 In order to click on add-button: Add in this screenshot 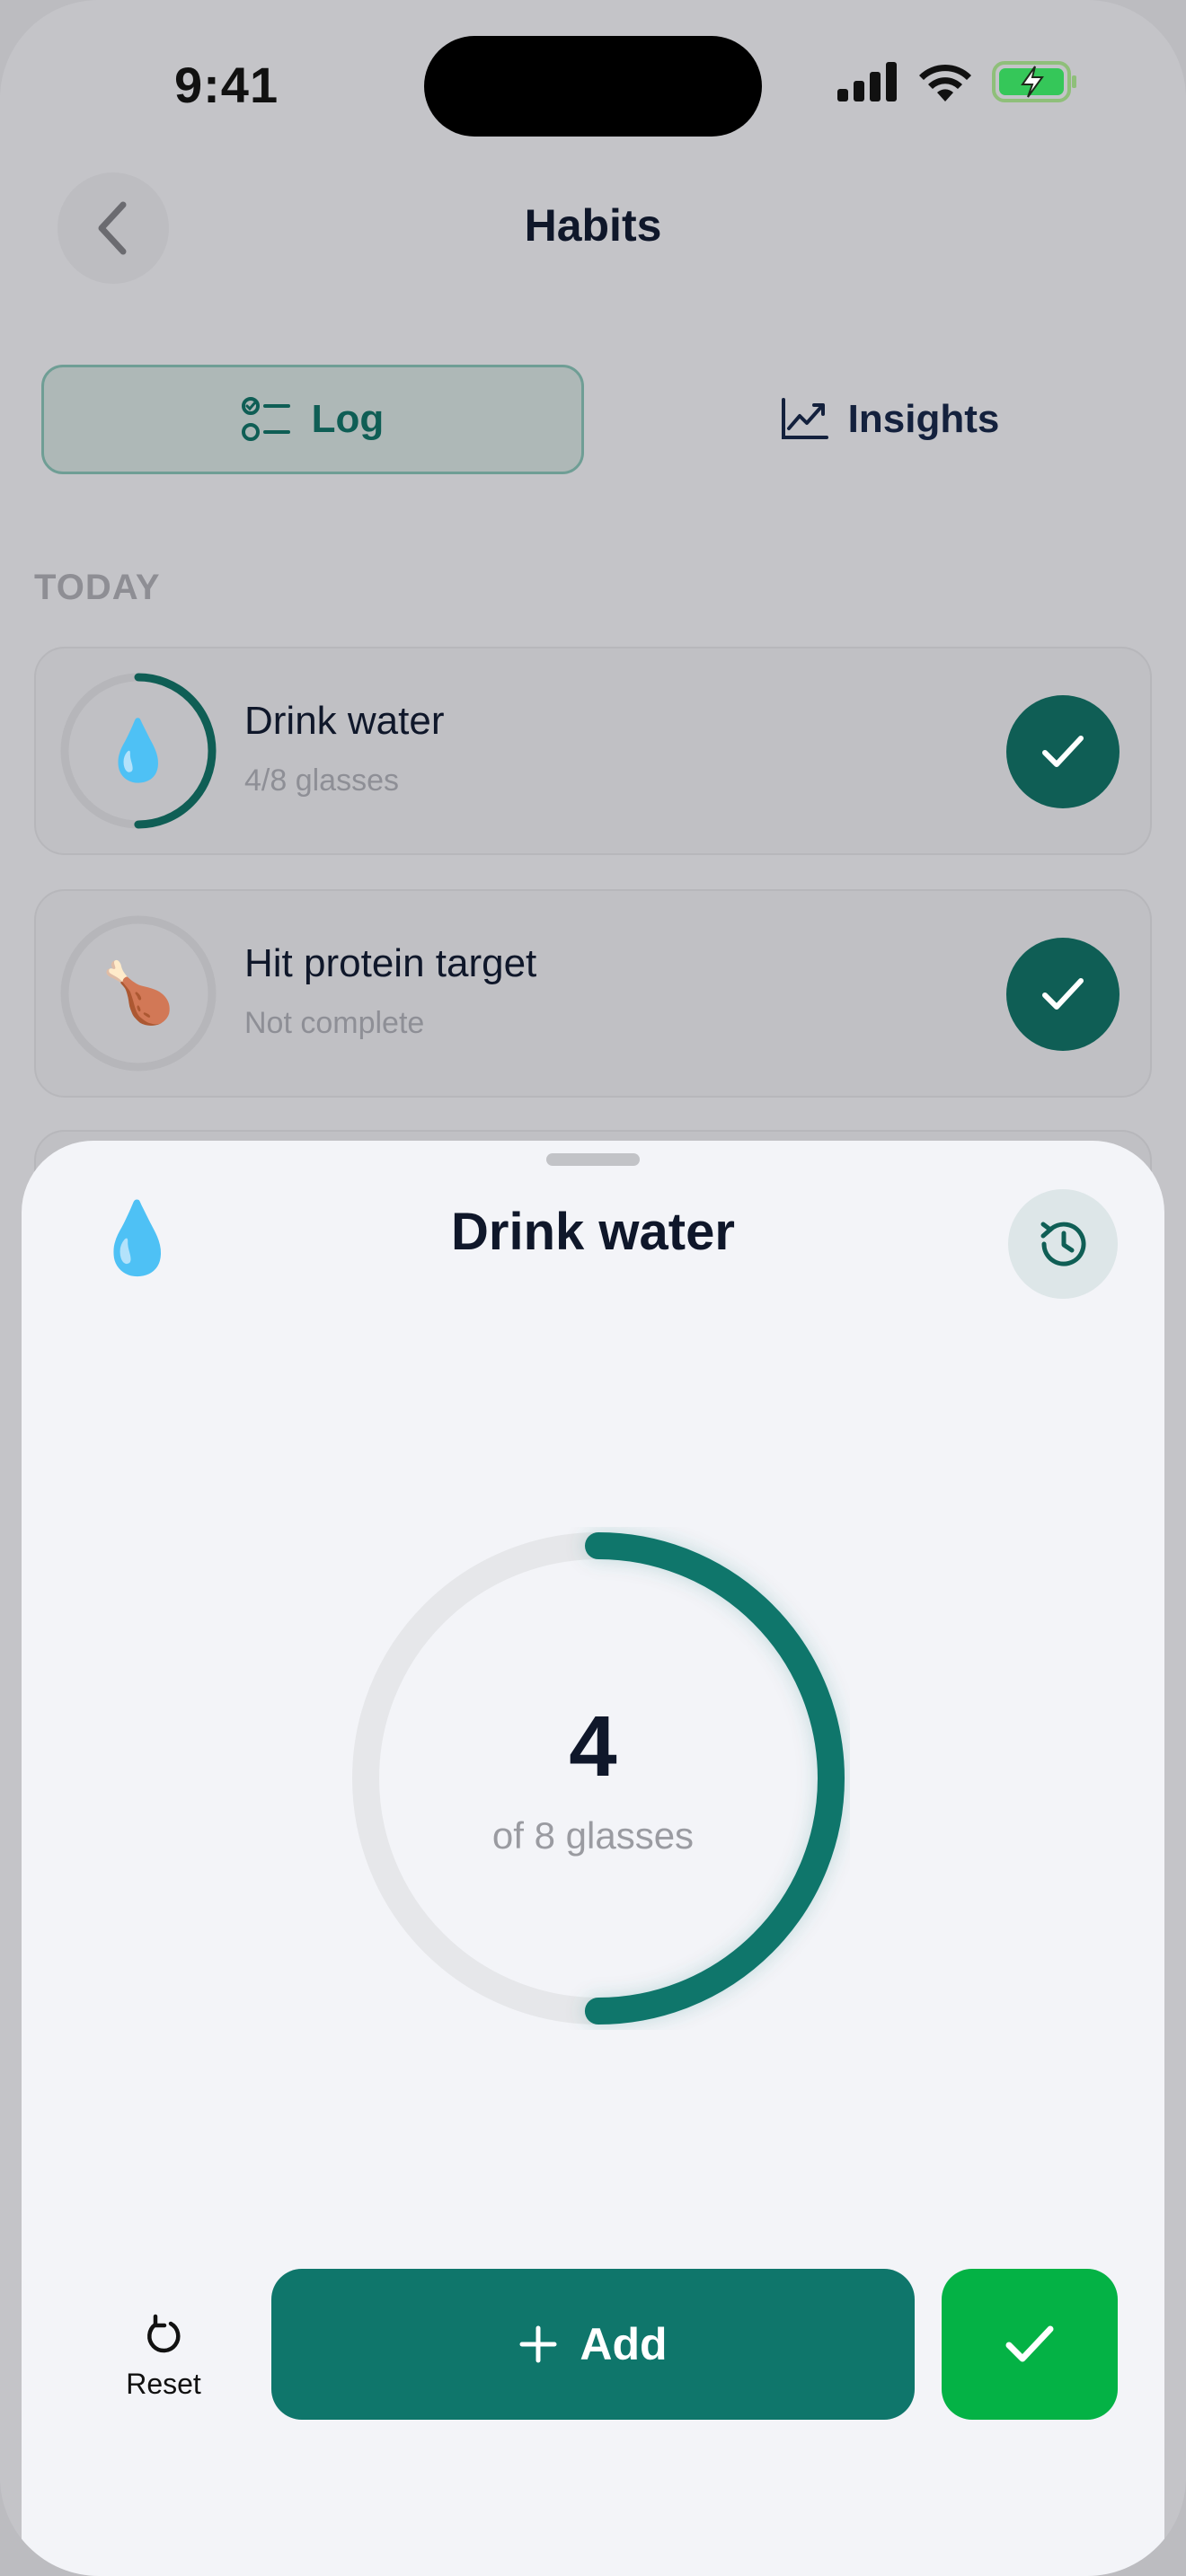, I will do `click(593, 2344)`.